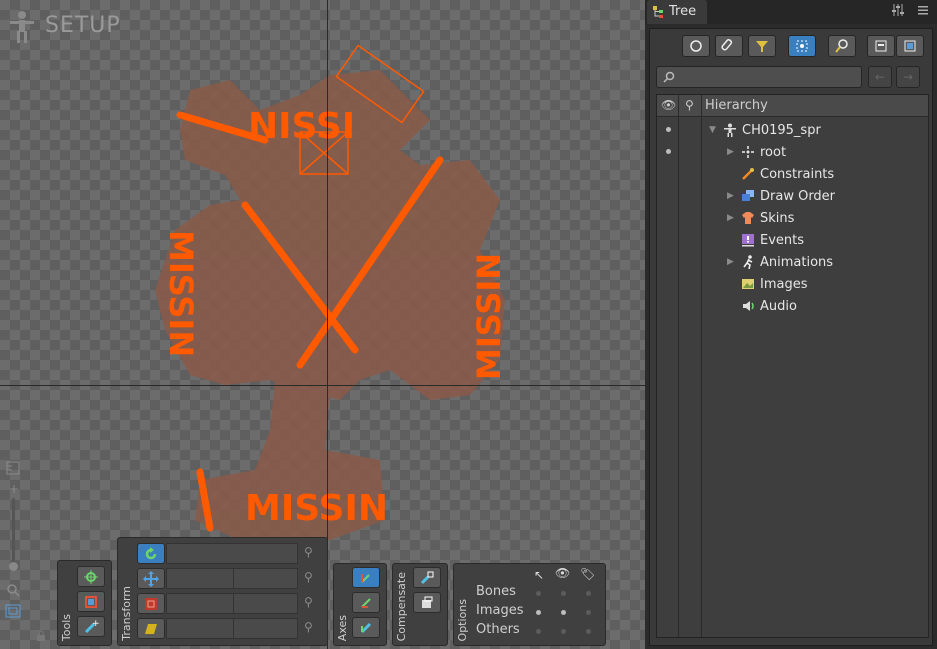 Image resolution: width=937 pixels, height=649 pixels. What do you see at coordinates (842, 46) in the screenshot?
I see `find-replace-button` at bounding box center [842, 46].